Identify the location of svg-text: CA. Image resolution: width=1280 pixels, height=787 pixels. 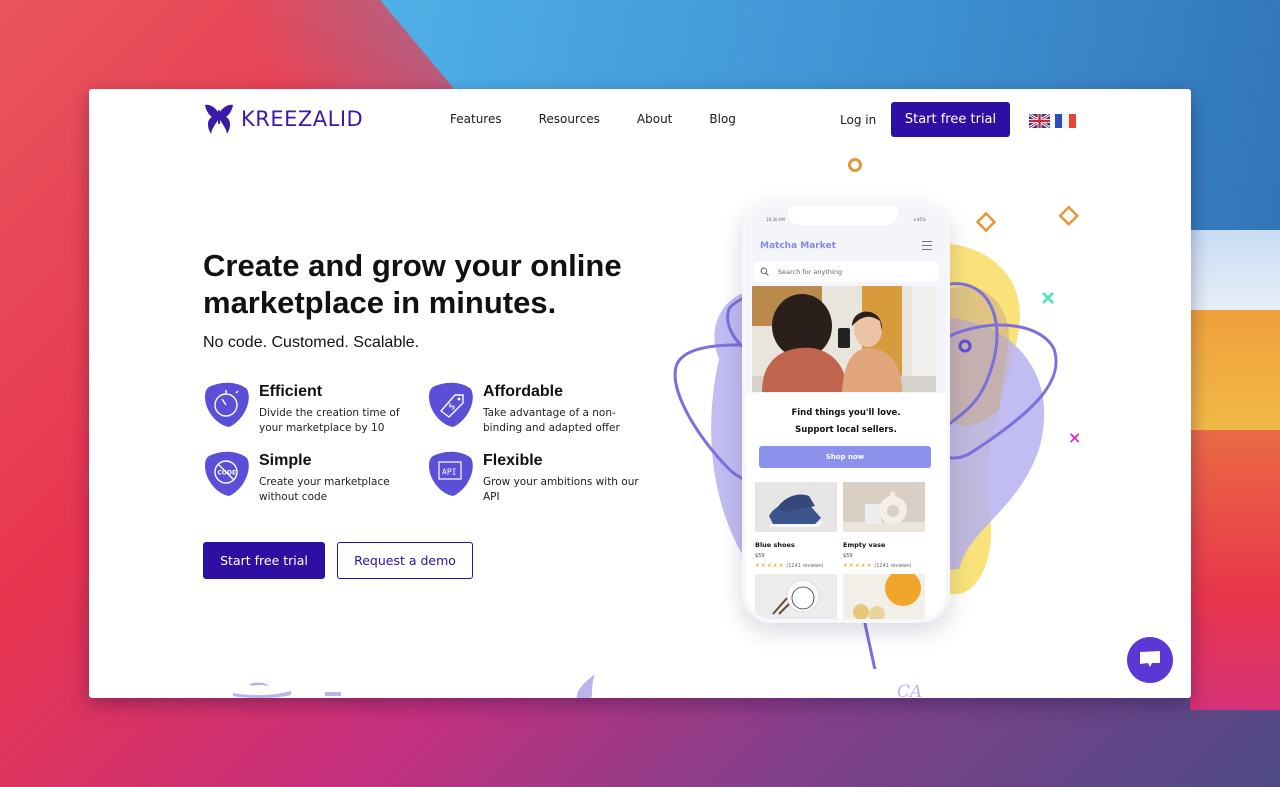
(909, 690).